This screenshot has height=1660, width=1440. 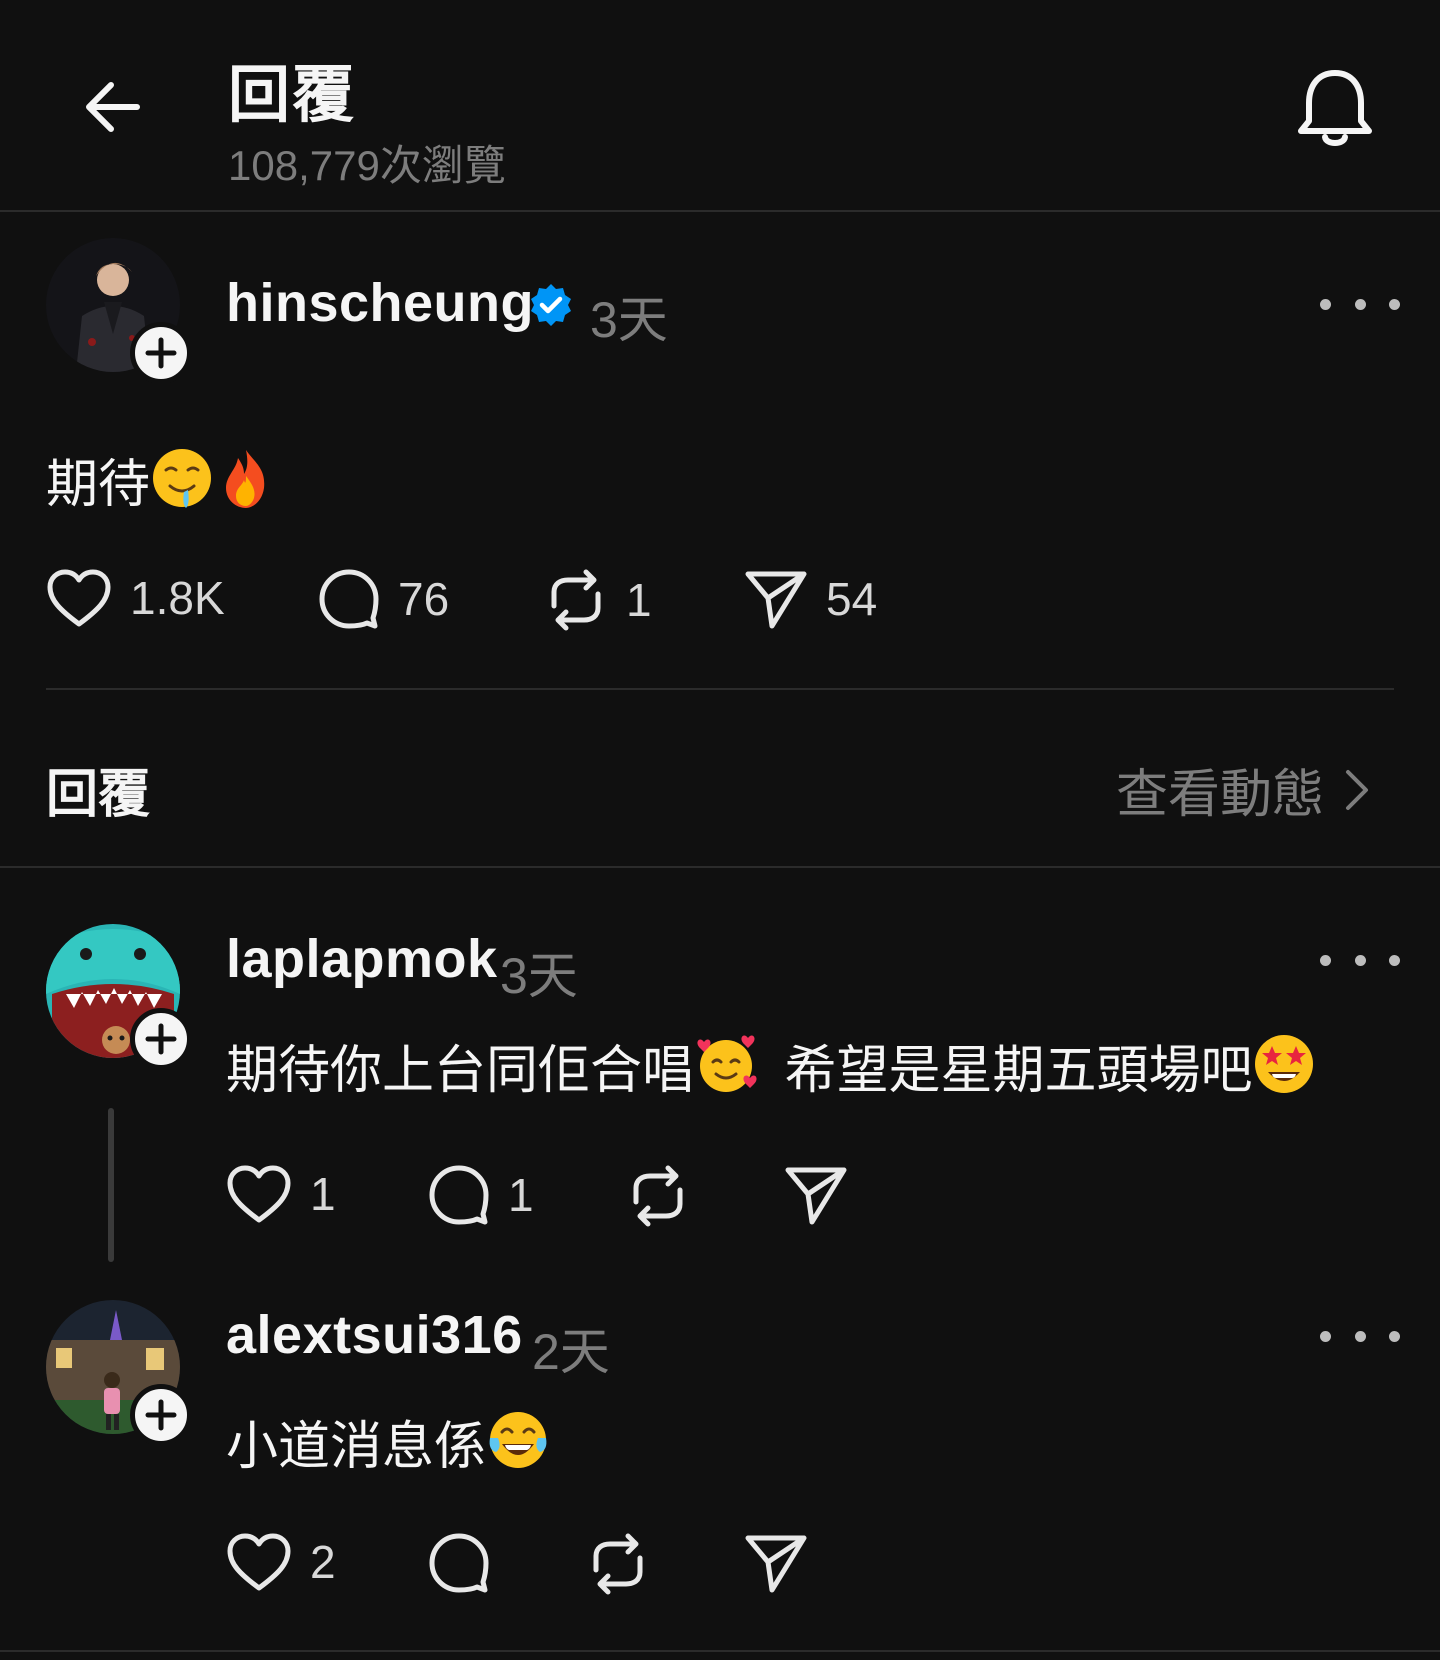 I want to click on post-text: 期待, so click(x=162, y=479).